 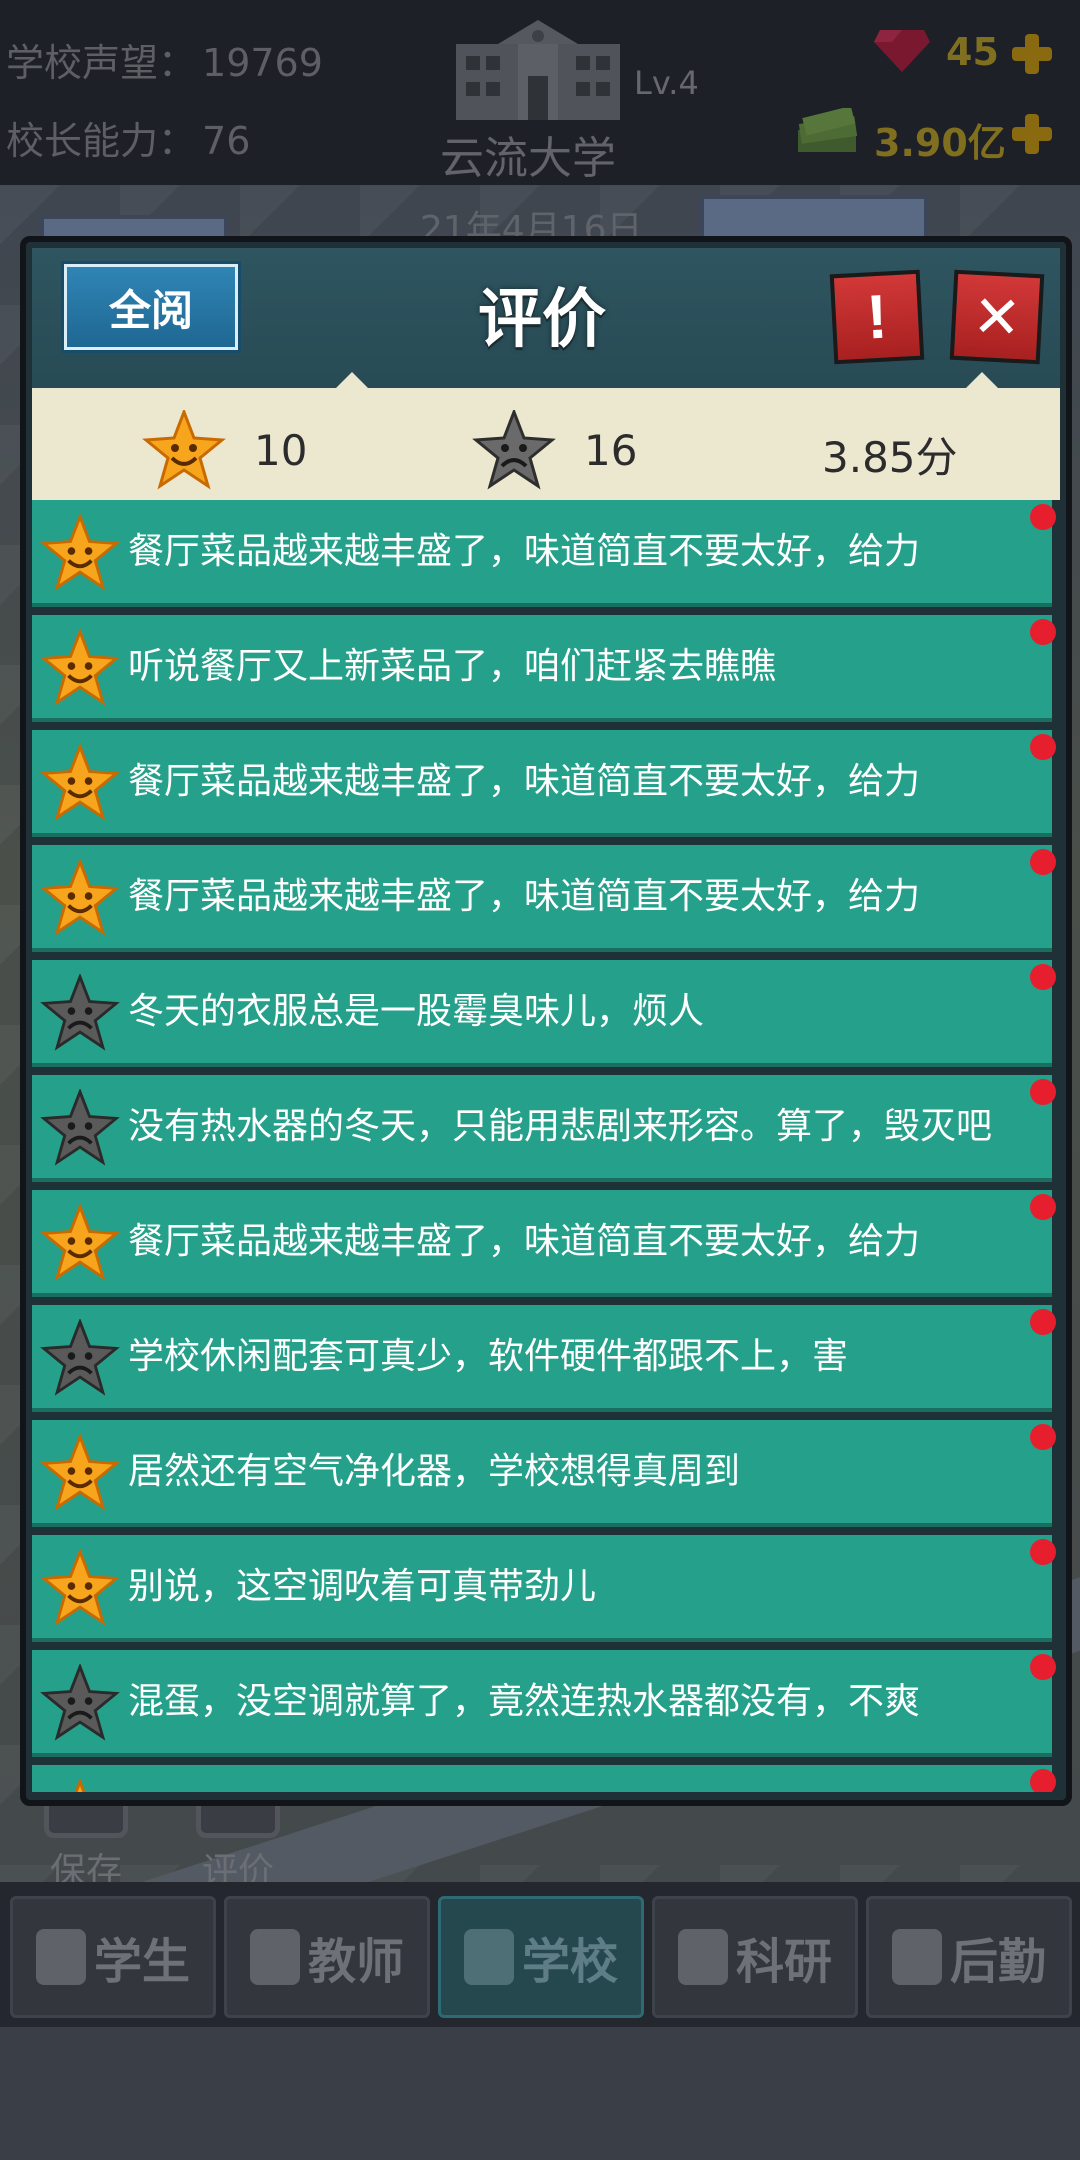 I want to click on review-text: 别说，这空调吹着可真带劲儿, so click(x=362, y=1586).